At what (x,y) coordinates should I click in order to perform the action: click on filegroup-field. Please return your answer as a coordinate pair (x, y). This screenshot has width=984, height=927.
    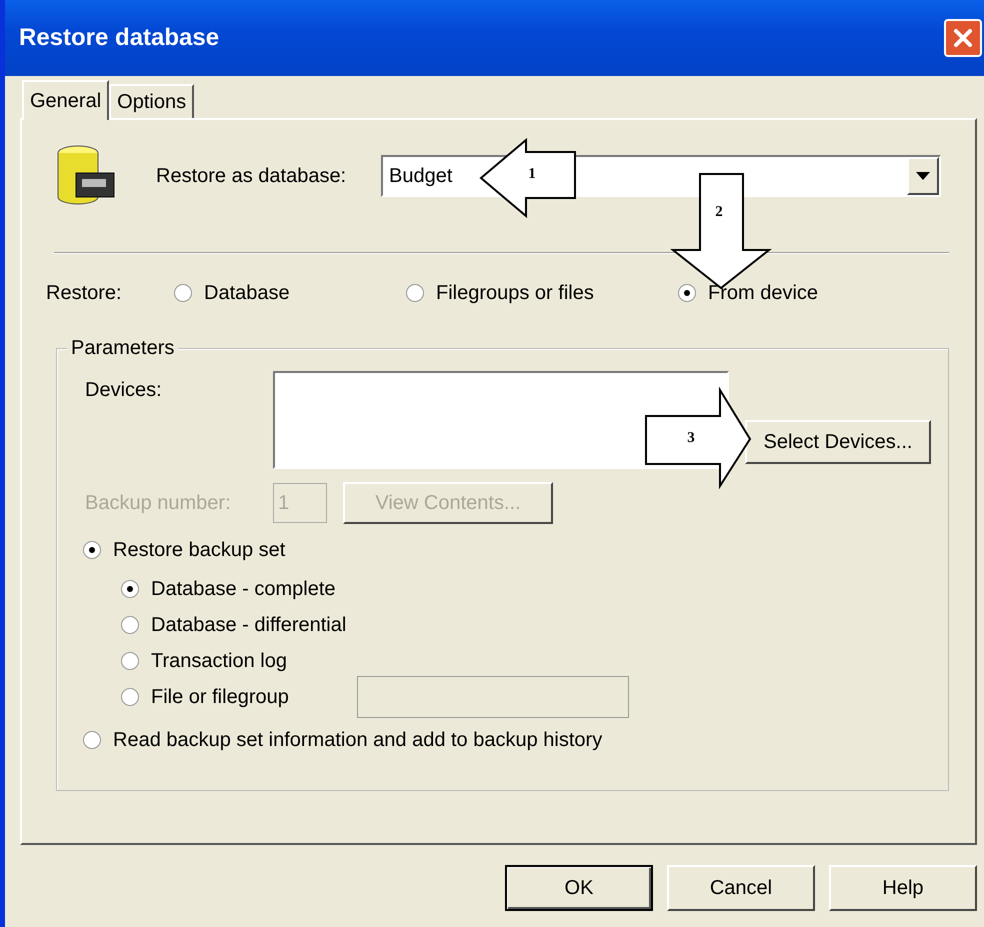
    Looking at the image, I should click on (493, 697).